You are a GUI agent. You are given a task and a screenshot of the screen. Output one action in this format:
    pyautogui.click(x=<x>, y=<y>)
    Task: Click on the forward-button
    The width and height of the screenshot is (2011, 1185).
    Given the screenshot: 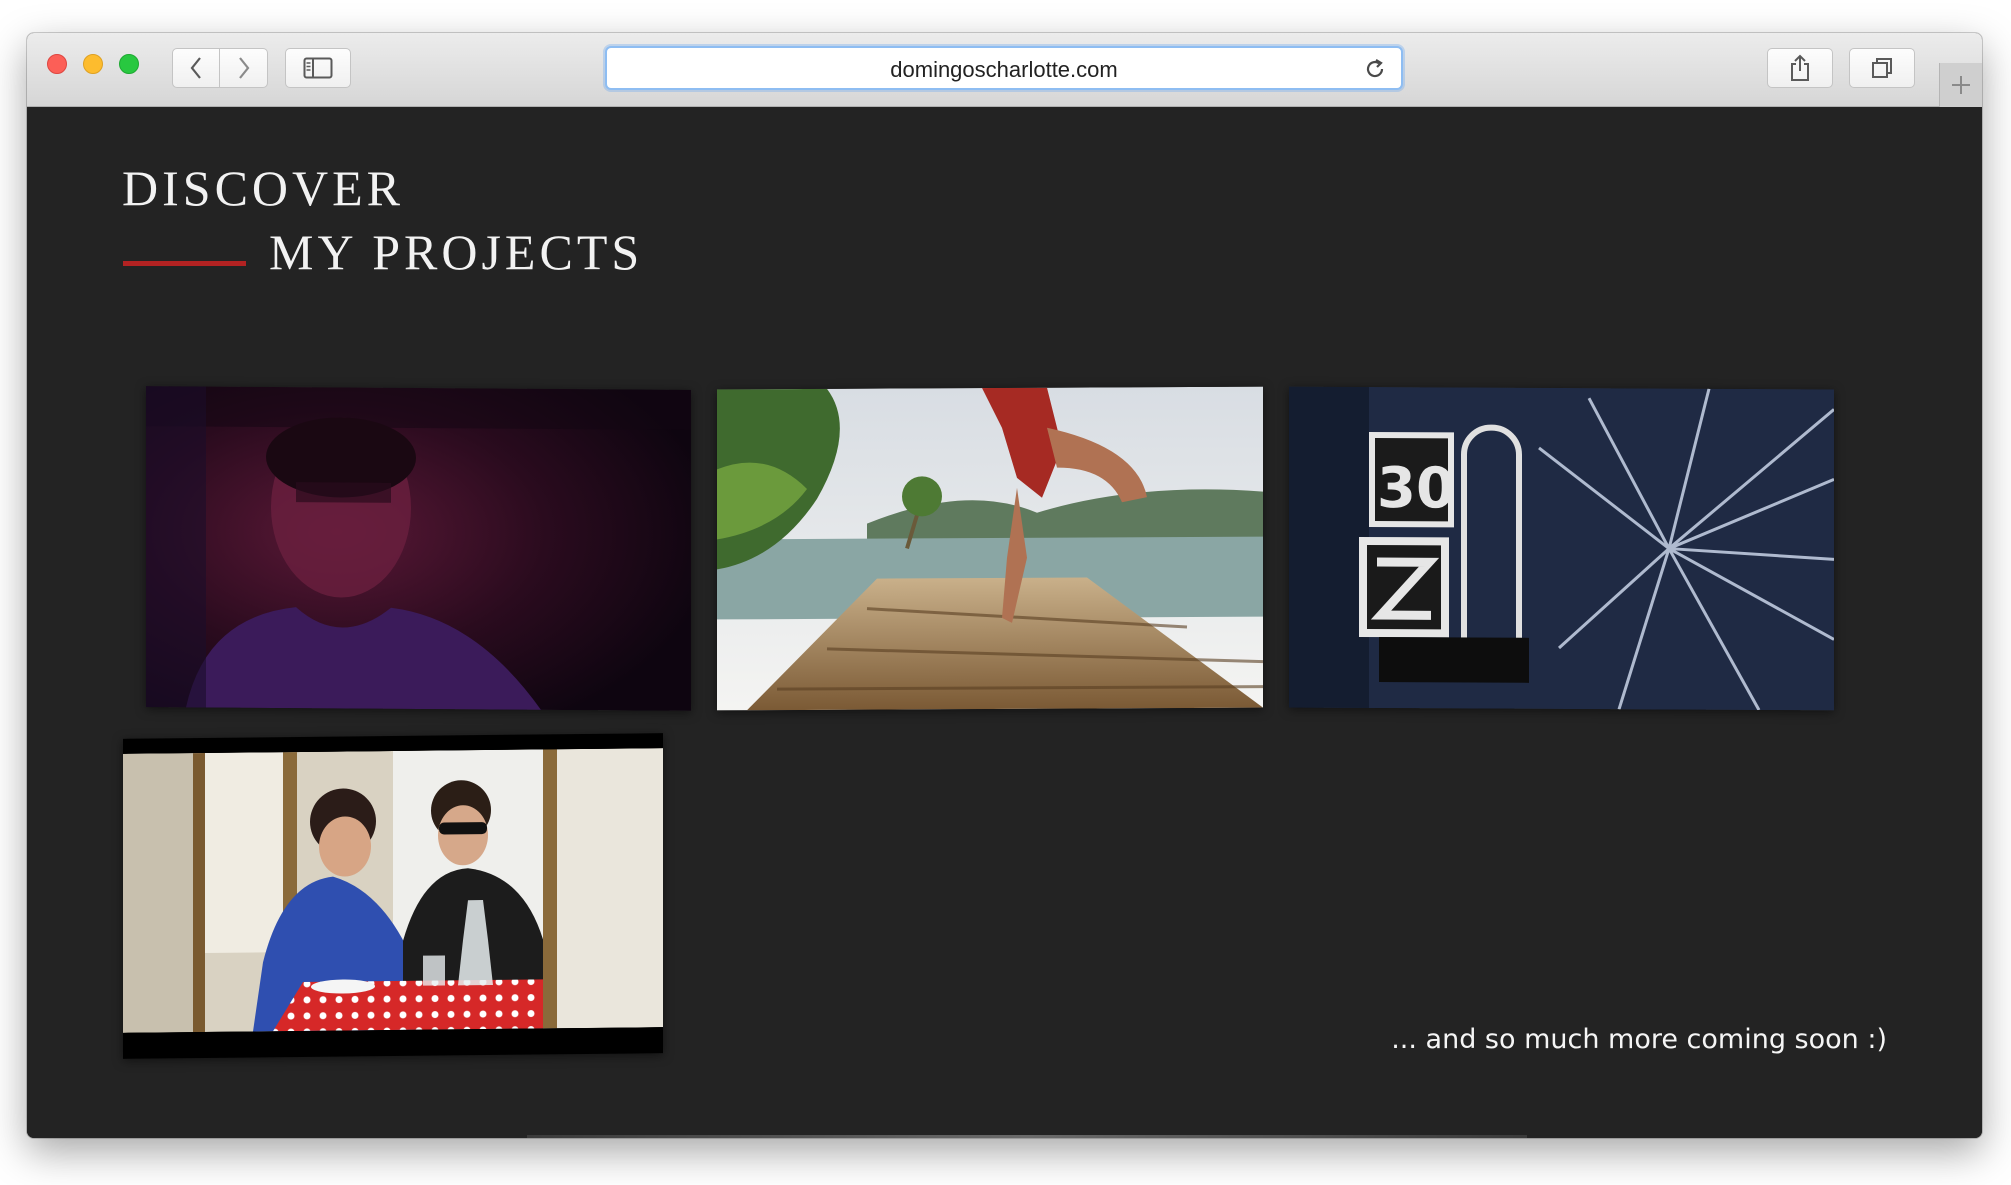 What is the action you would take?
    pyautogui.click(x=244, y=68)
    